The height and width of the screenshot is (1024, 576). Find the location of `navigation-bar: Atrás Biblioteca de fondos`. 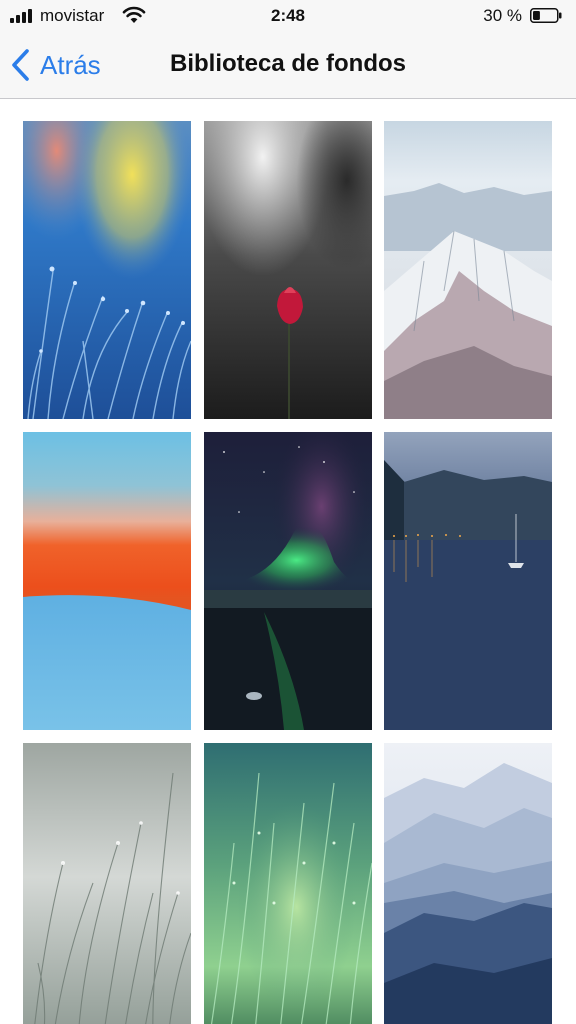

navigation-bar: Atrás Biblioteca de fondos is located at coordinates (288, 65).